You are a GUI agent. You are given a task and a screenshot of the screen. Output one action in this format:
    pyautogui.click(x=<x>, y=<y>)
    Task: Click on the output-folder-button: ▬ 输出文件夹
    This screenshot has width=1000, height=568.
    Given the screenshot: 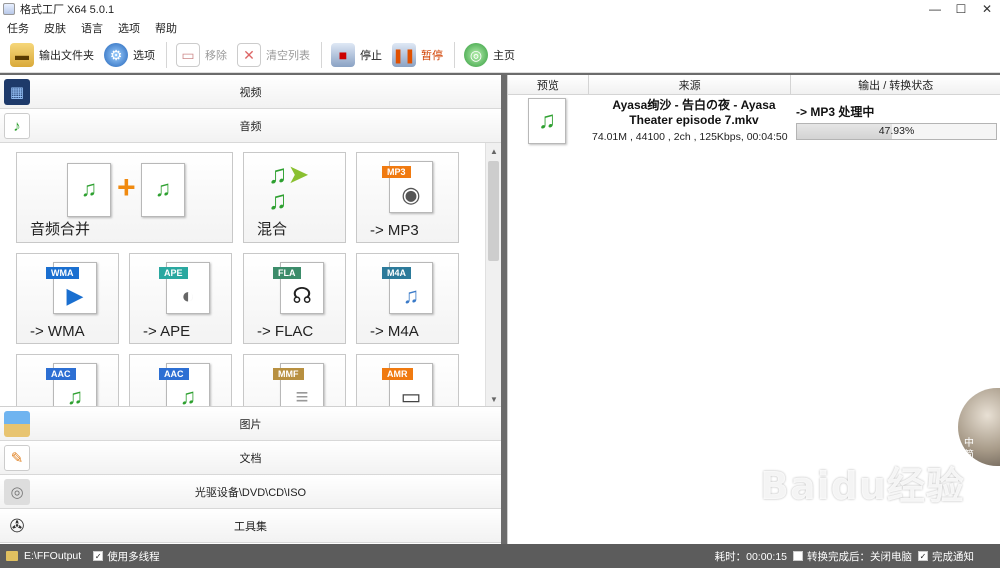 What is the action you would take?
    pyautogui.click(x=52, y=55)
    